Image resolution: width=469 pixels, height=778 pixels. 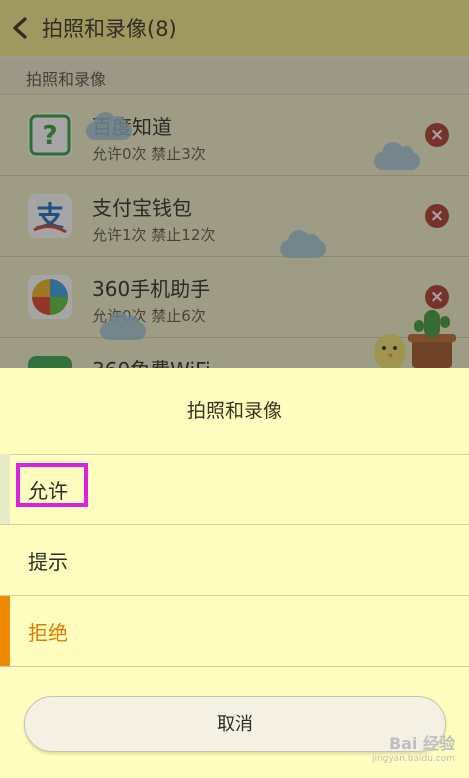 I want to click on dialog-title: 拍照和录像, so click(x=234, y=411).